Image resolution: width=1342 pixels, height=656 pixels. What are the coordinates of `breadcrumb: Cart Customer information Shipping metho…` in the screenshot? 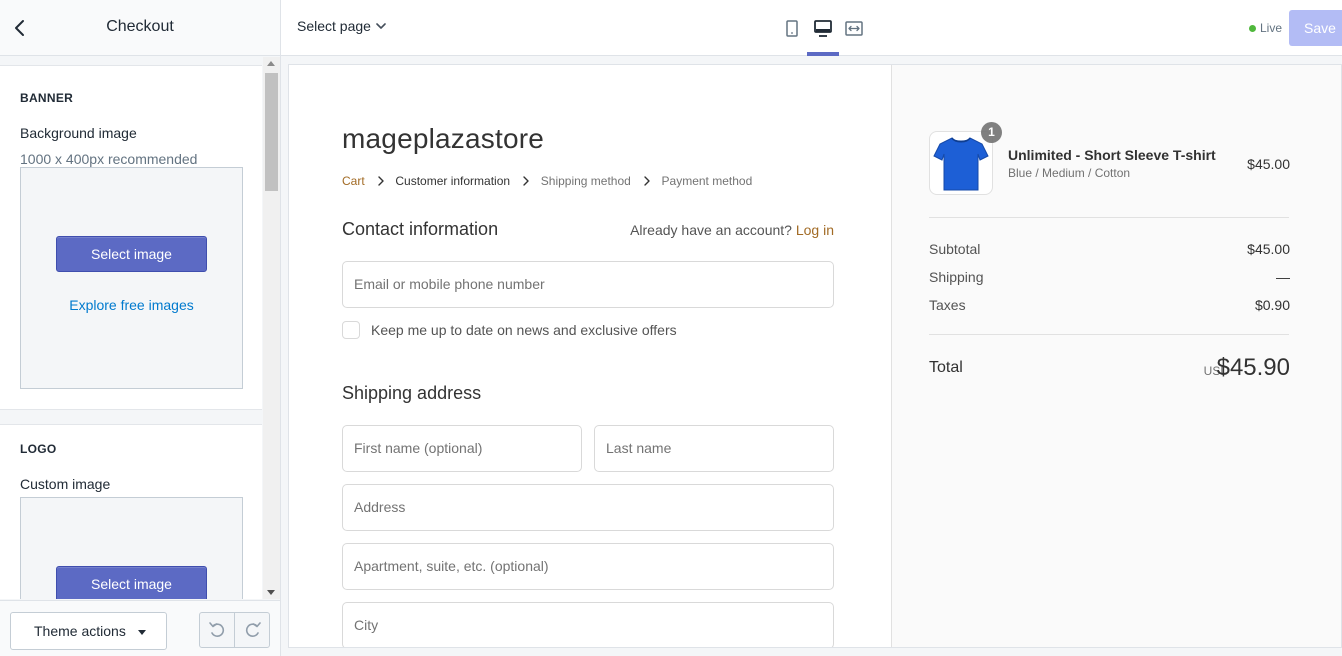 It's located at (547, 180).